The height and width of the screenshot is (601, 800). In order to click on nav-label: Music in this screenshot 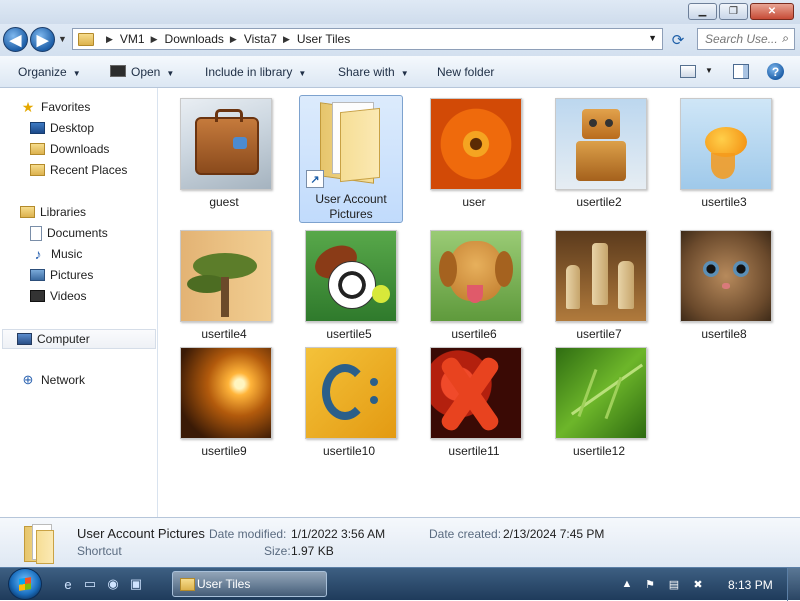, I will do `click(67, 254)`.